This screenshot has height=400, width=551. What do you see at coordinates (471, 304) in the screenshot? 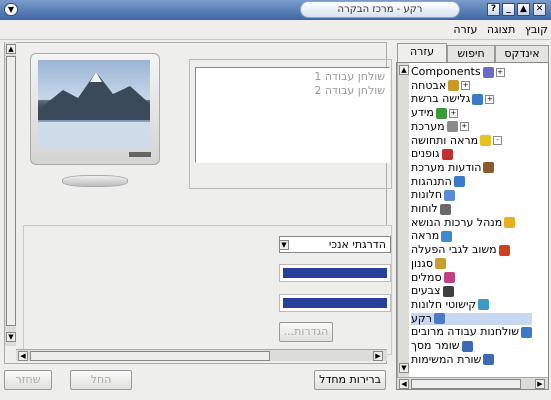
I see `tree-item: קישוטי חלונות` at bounding box center [471, 304].